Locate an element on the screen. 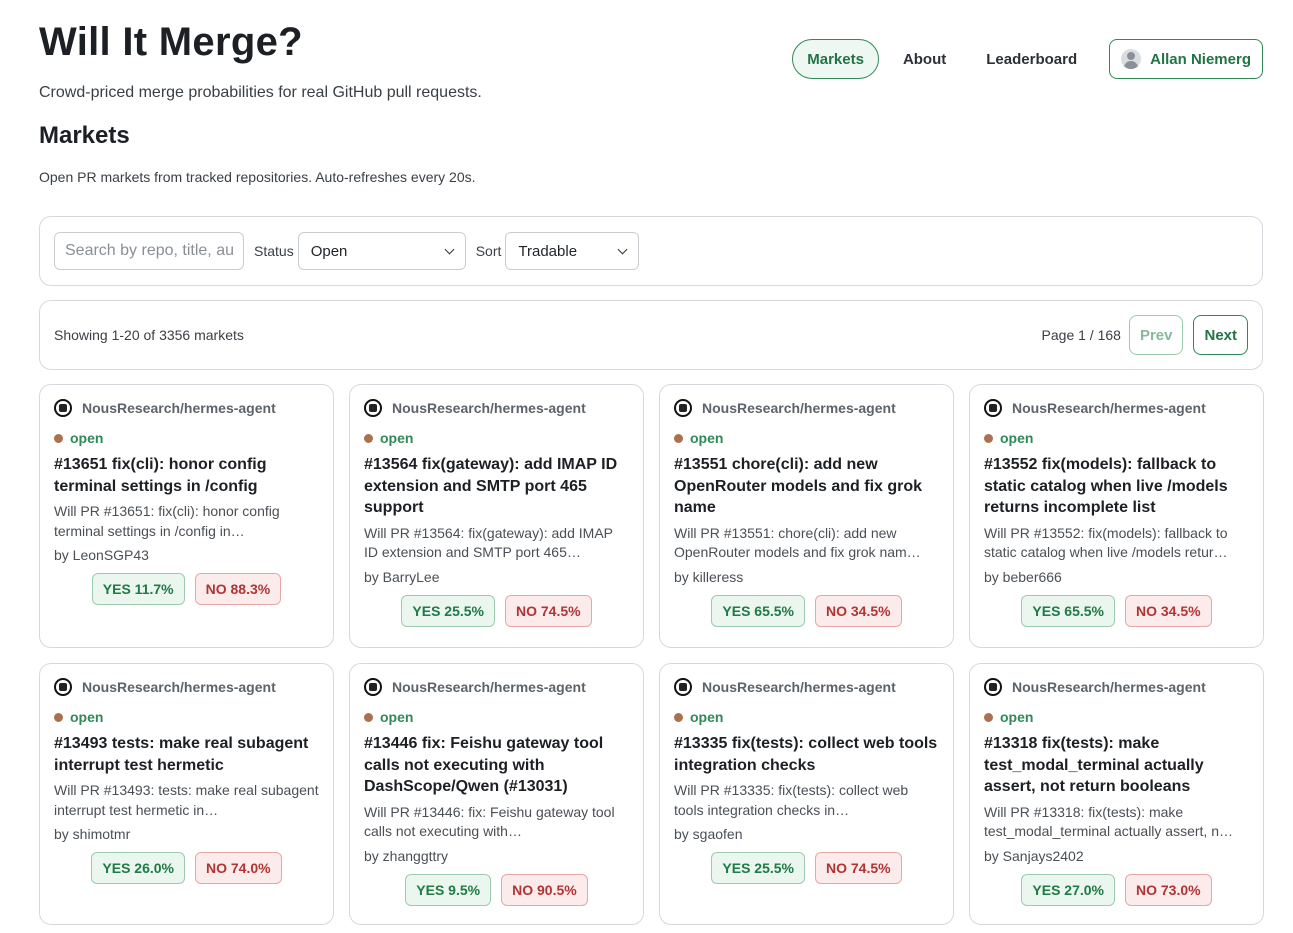 This screenshot has height=933, width=1293. pr-author: by zhanggttry is located at coordinates (406, 855).